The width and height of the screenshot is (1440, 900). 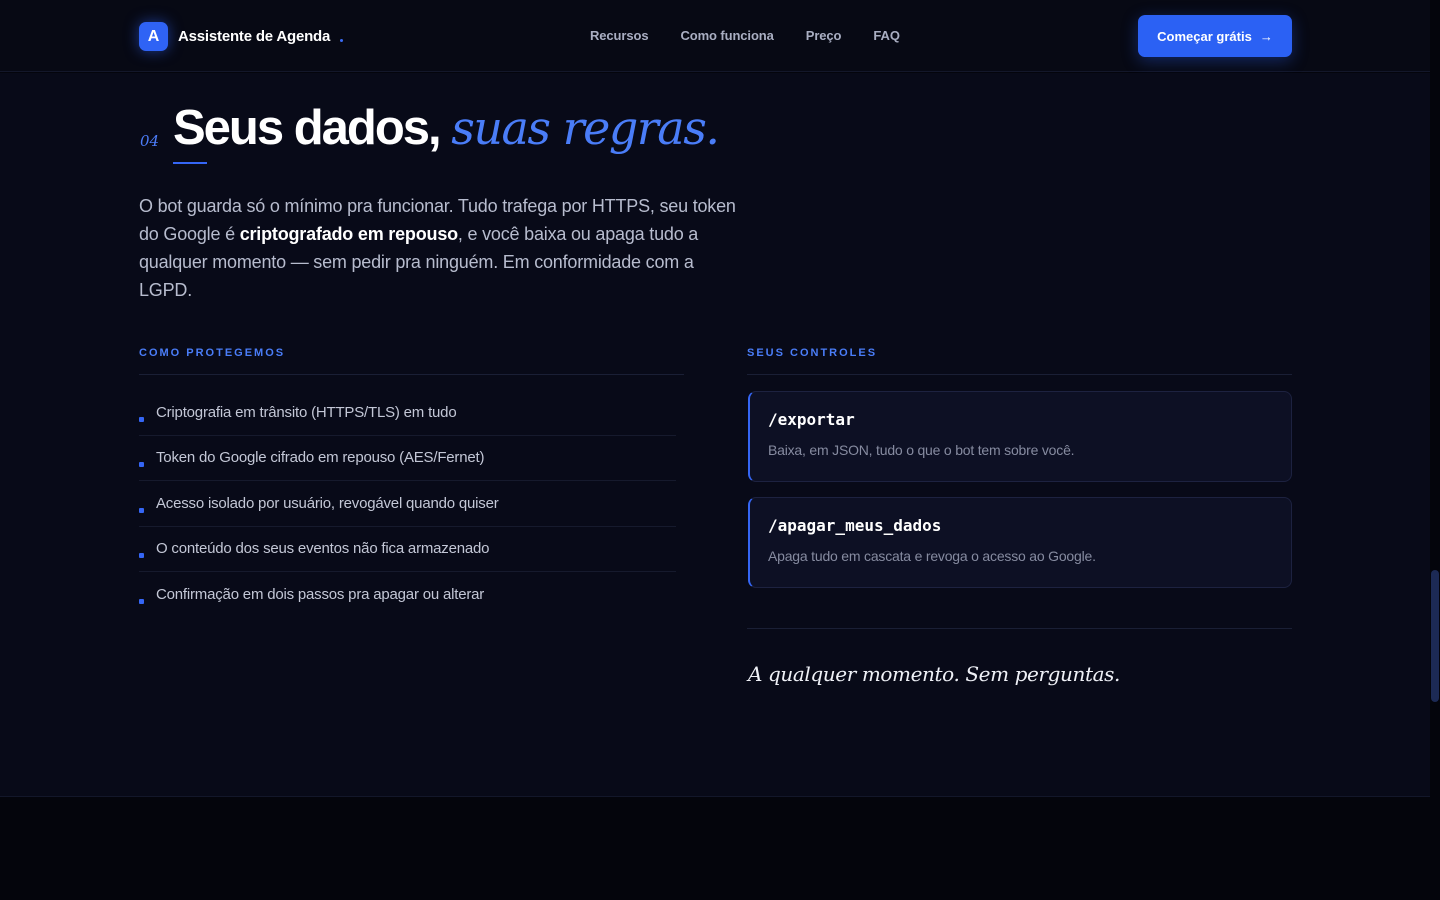 I want to click on brand-dot-icon, so click(x=342, y=40).